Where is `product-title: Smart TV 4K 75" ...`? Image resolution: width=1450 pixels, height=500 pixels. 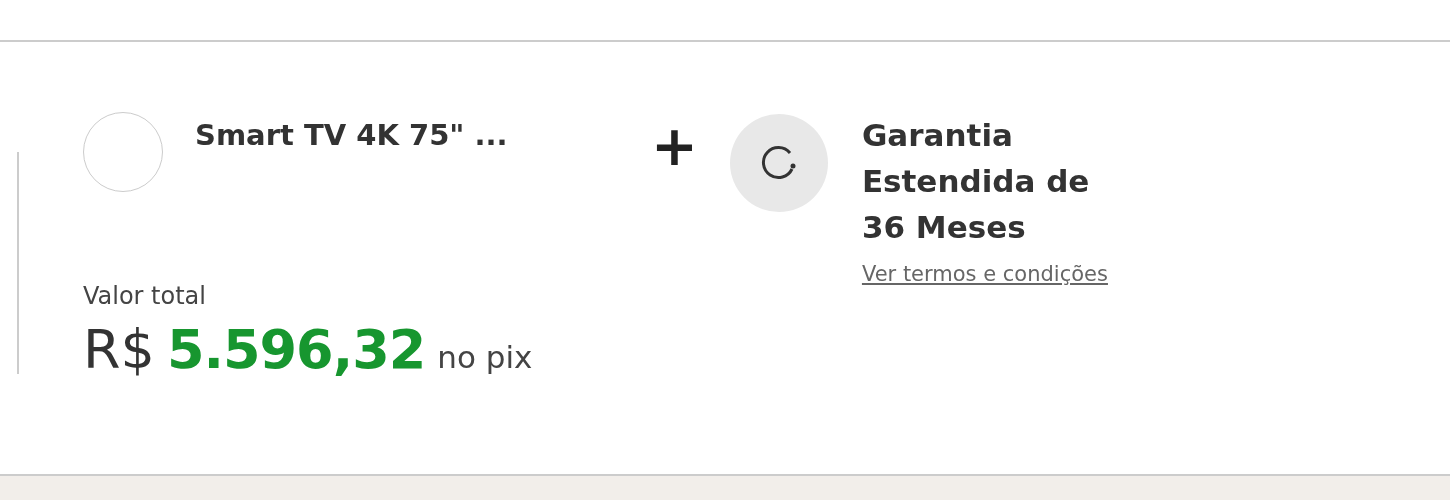
product-title: Smart TV 4K 75" ... is located at coordinates (351, 135).